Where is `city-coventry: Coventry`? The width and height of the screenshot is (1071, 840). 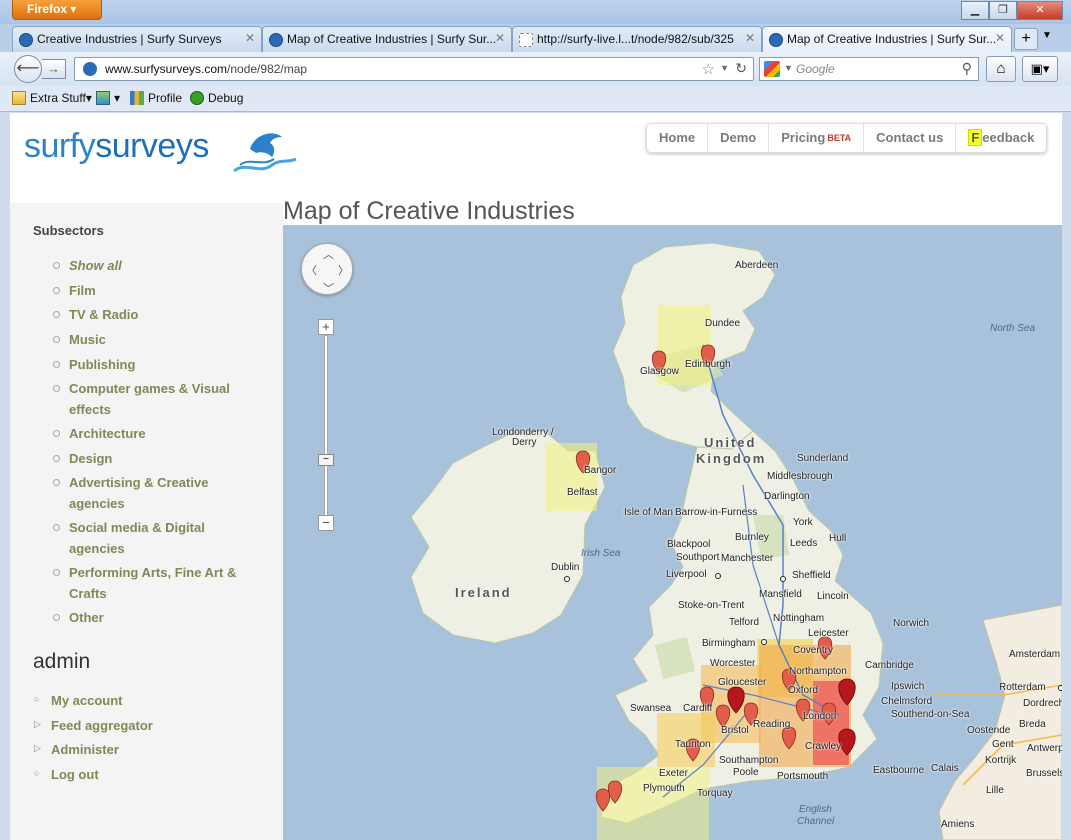 city-coventry: Coventry is located at coordinates (813, 650).